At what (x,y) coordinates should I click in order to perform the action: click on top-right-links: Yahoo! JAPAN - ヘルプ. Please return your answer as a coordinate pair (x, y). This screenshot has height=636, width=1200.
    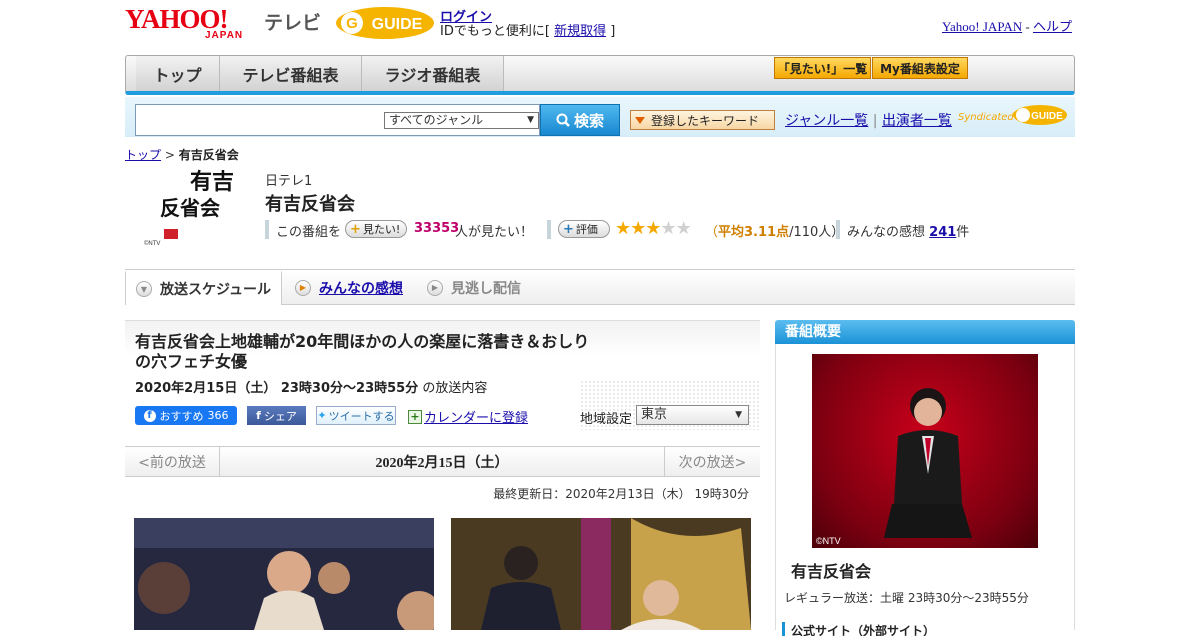
    Looking at the image, I should click on (1007, 25).